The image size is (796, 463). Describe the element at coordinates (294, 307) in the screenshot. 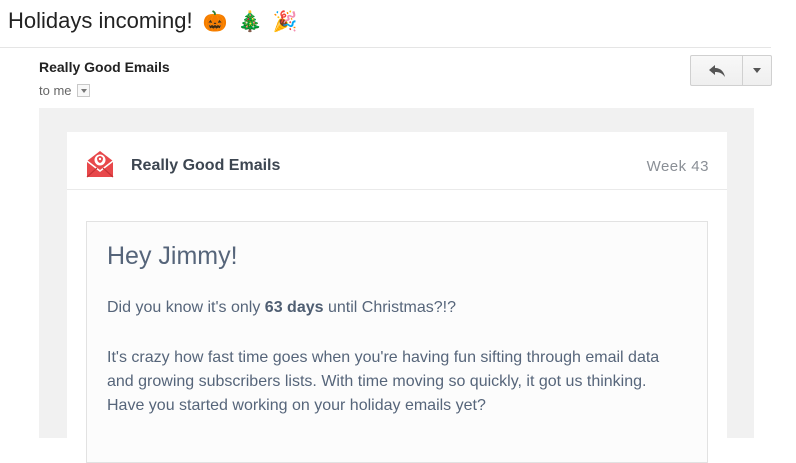

I see `days-count: 63 days` at that location.